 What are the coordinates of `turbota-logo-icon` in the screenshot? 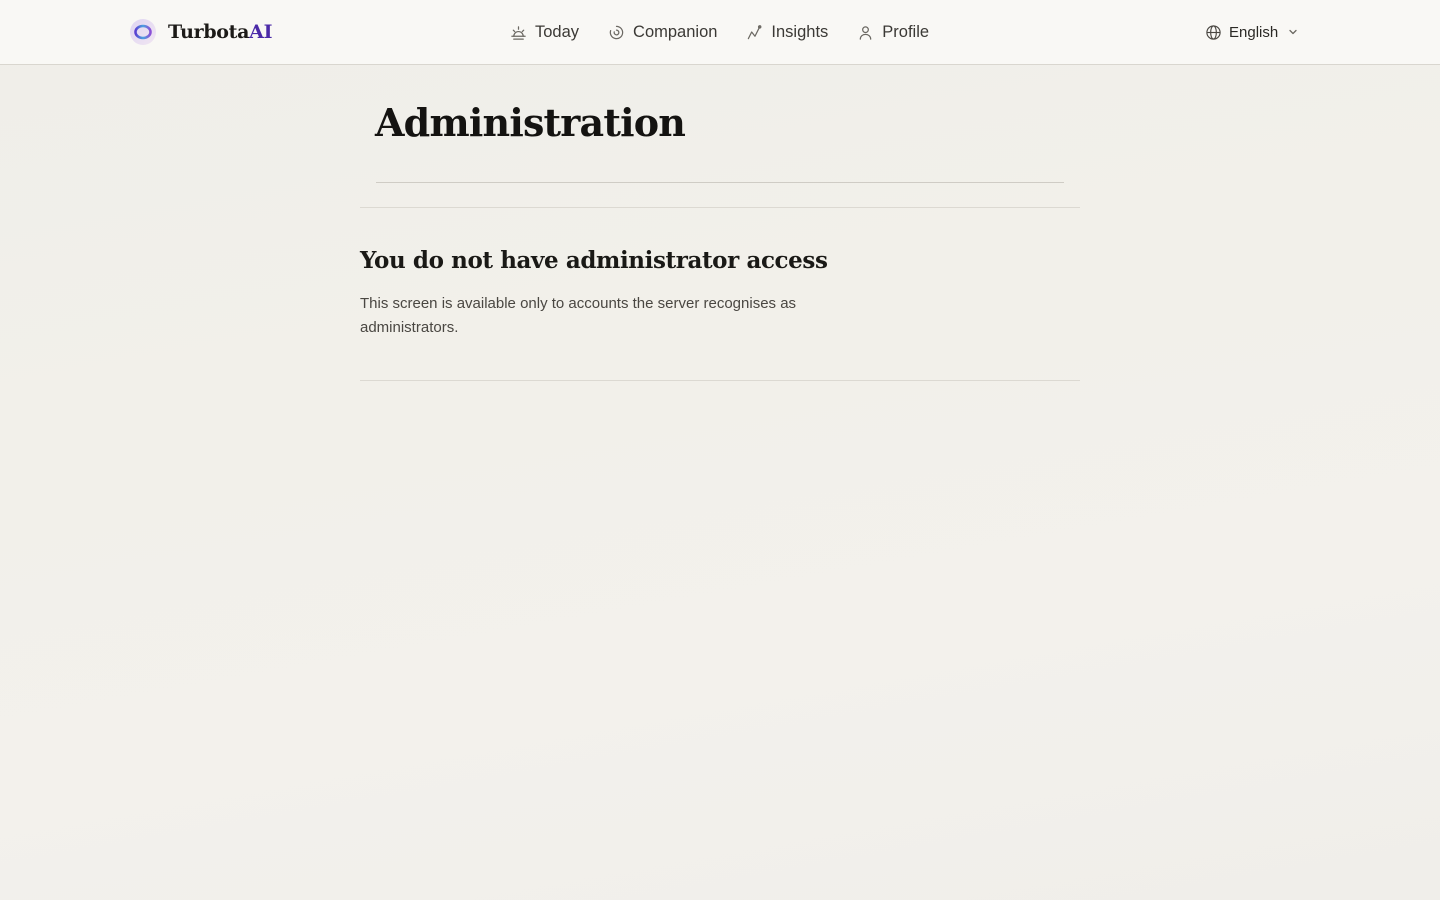 It's located at (143, 32).